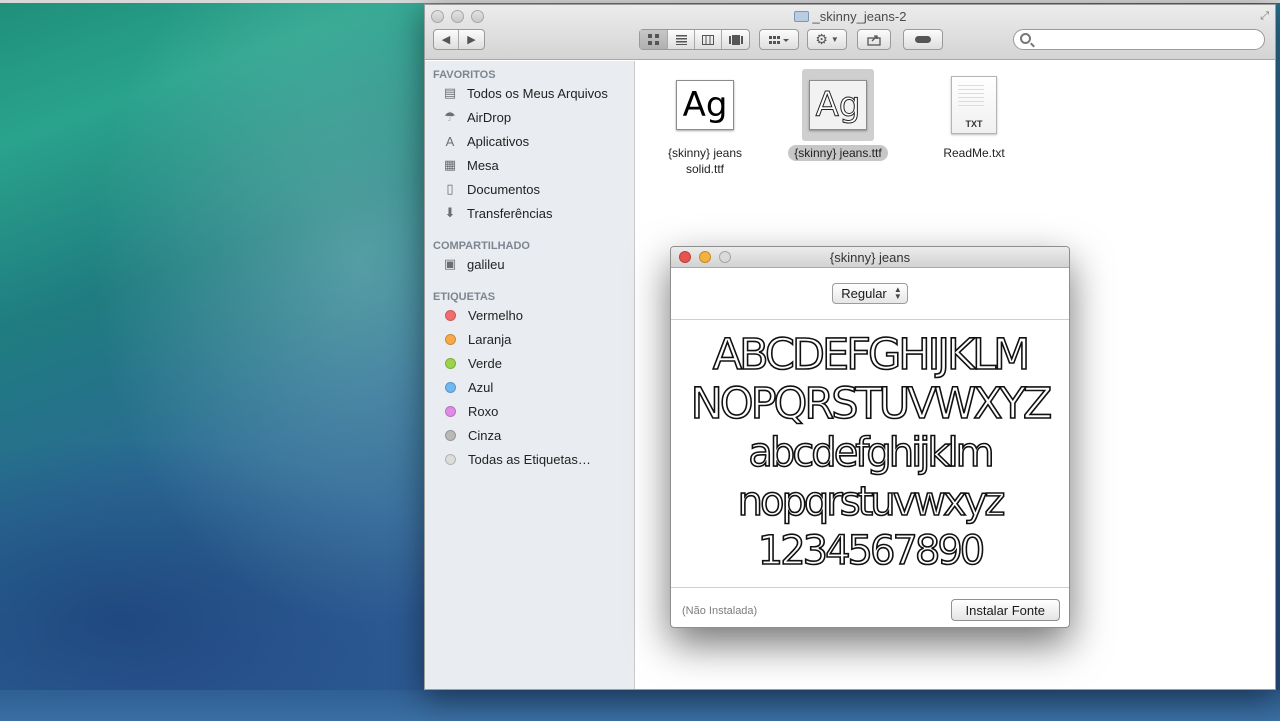  I want to click on blue-tag-icon, so click(450, 387).